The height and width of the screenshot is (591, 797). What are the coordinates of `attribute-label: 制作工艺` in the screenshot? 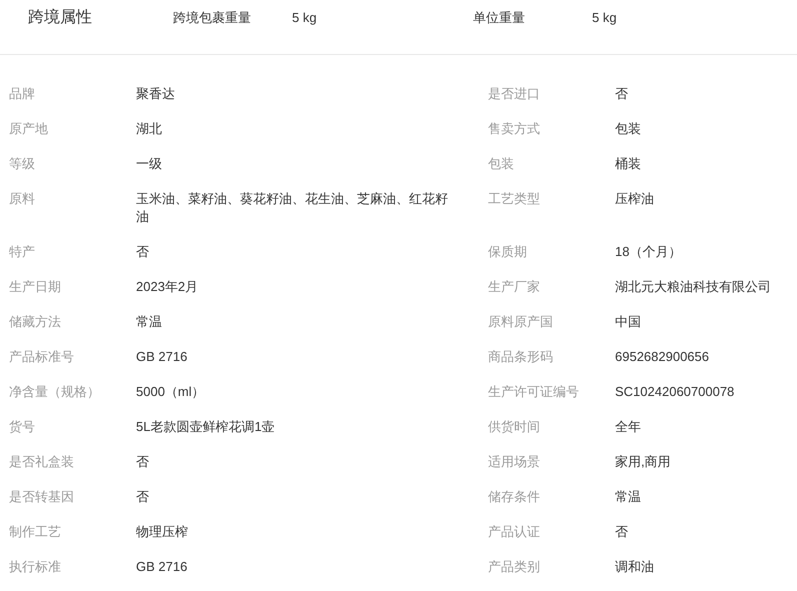 It's located at (35, 531).